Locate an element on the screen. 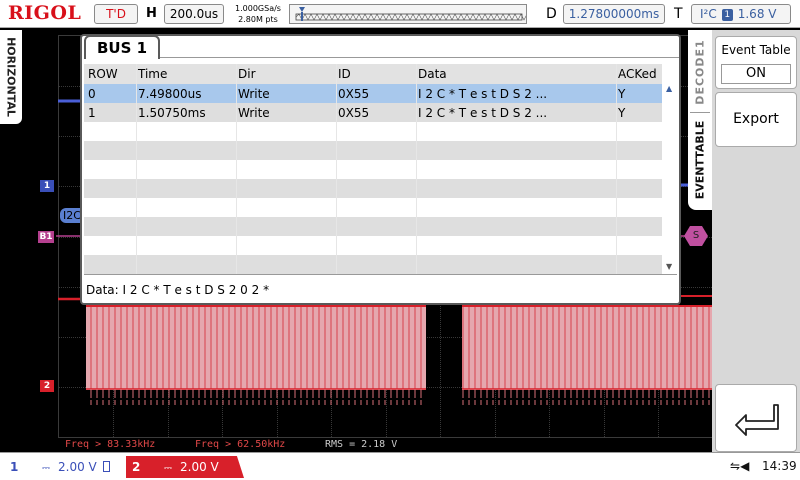 This screenshot has width=800, height=480. back-button is located at coordinates (756, 418).